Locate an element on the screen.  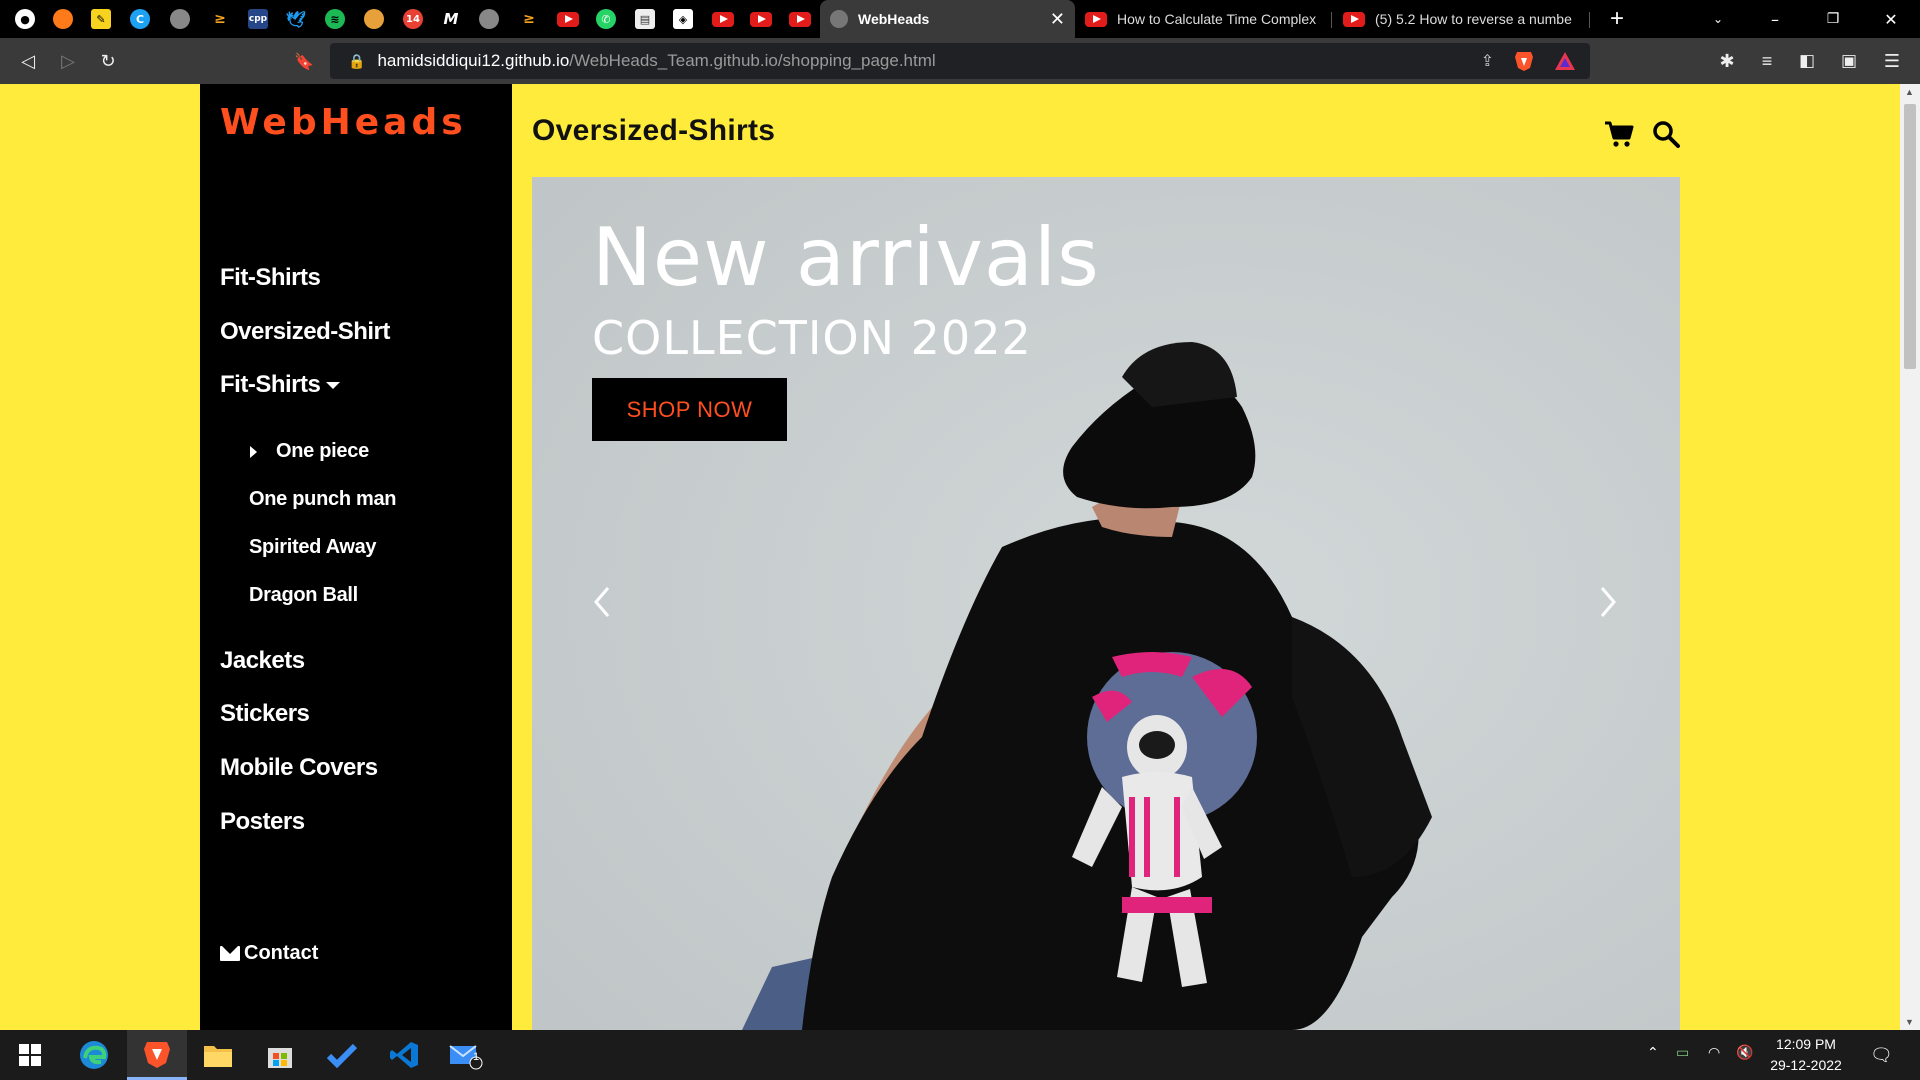
pinned-tab-cpp: cpp is located at coordinates (258, 19).